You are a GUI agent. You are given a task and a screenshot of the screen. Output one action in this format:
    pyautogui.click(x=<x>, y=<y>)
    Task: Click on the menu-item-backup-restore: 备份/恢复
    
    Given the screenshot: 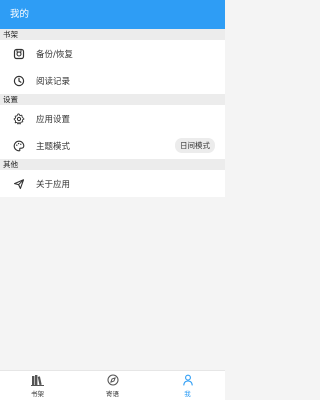 What is the action you would take?
    pyautogui.click(x=112, y=53)
    